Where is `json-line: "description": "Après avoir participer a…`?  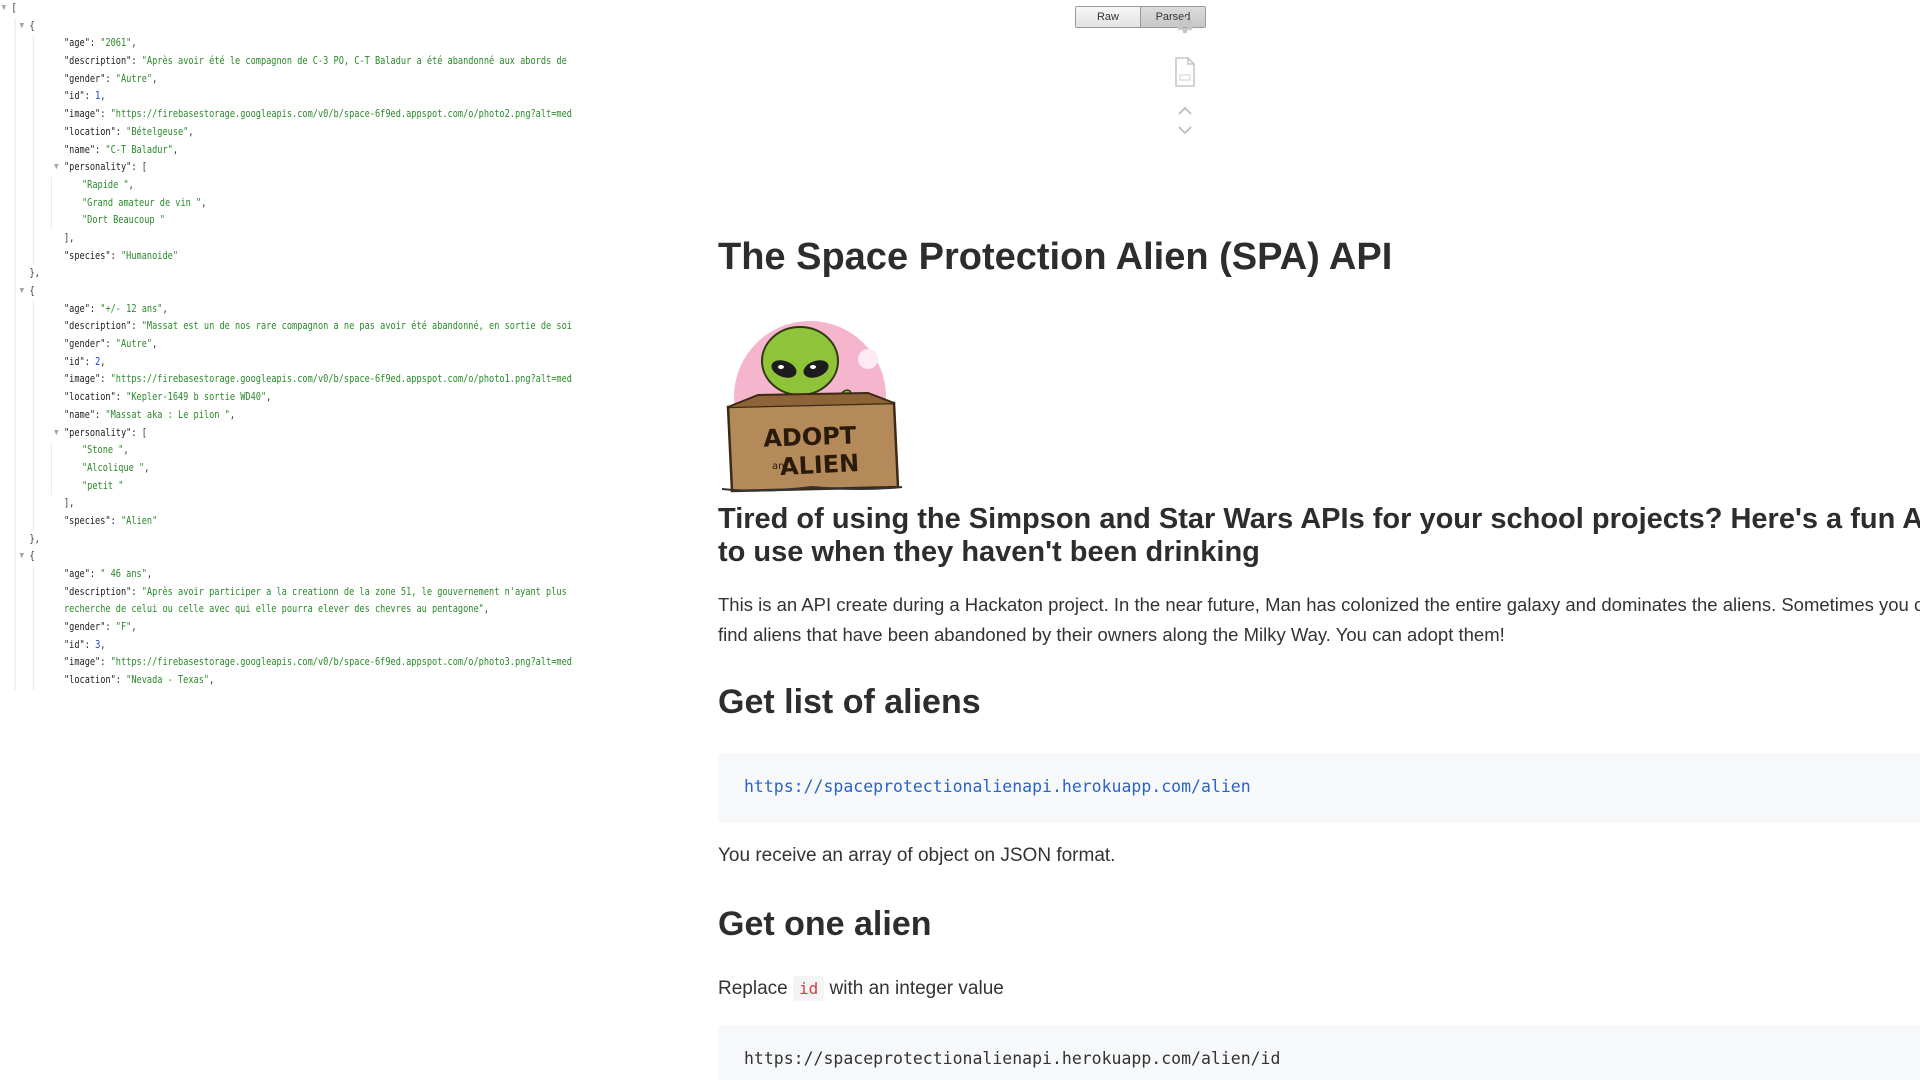 json-line: "description": "Après avoir participer a… is located at coordinates (286, 592).